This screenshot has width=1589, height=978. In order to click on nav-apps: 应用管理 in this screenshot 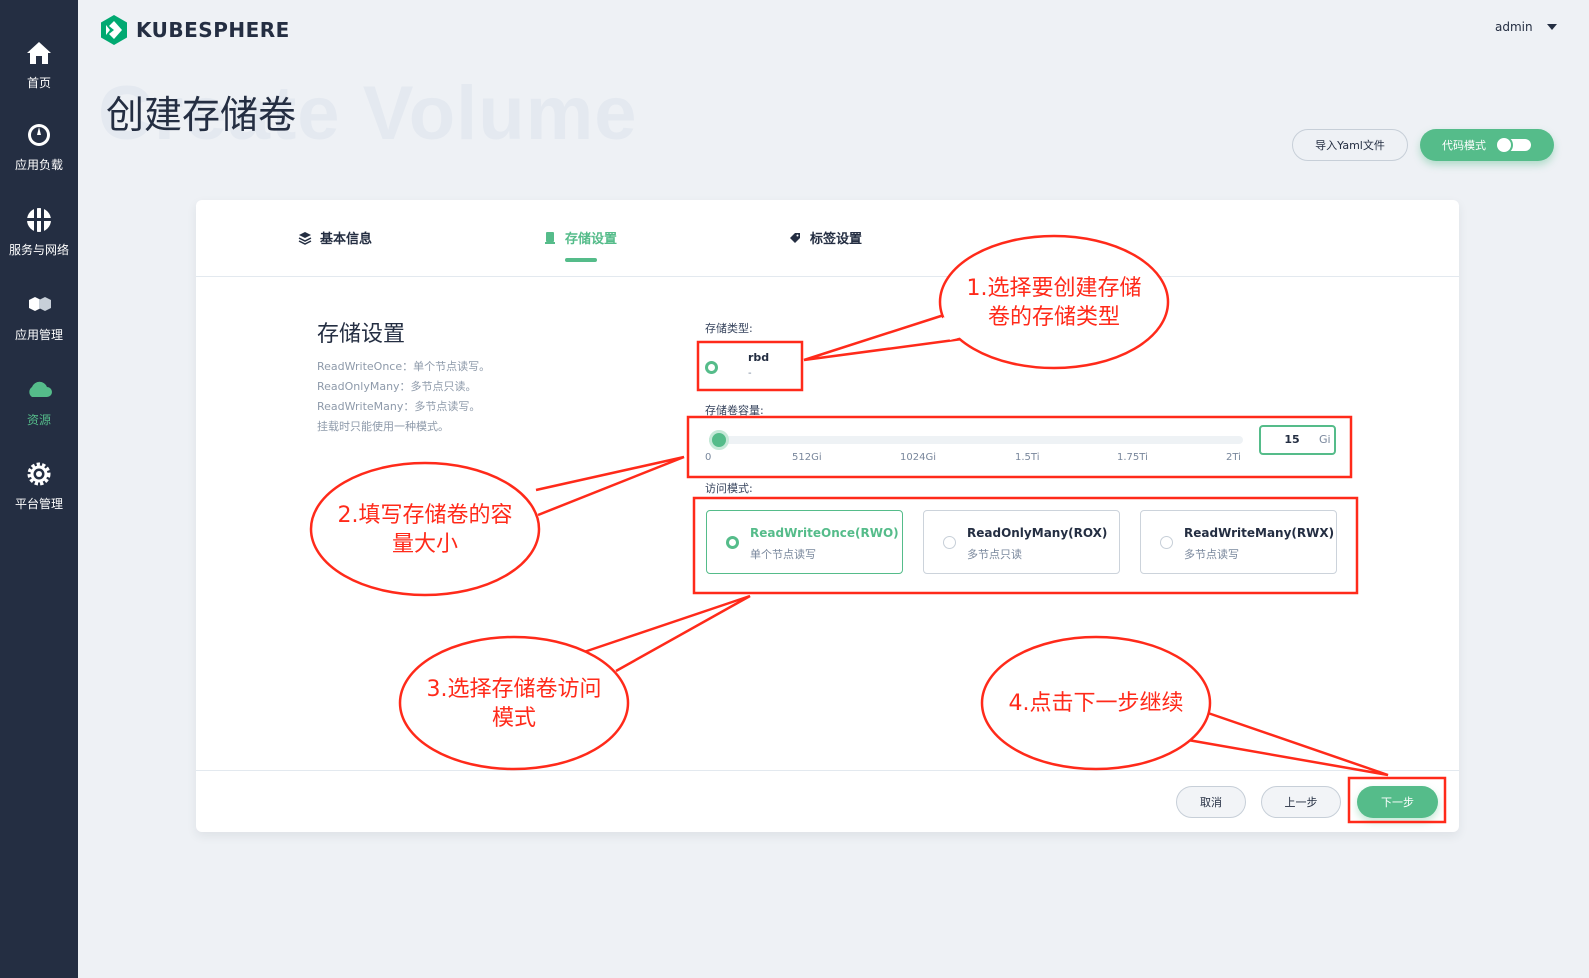, I will do `click(39, 317)`.